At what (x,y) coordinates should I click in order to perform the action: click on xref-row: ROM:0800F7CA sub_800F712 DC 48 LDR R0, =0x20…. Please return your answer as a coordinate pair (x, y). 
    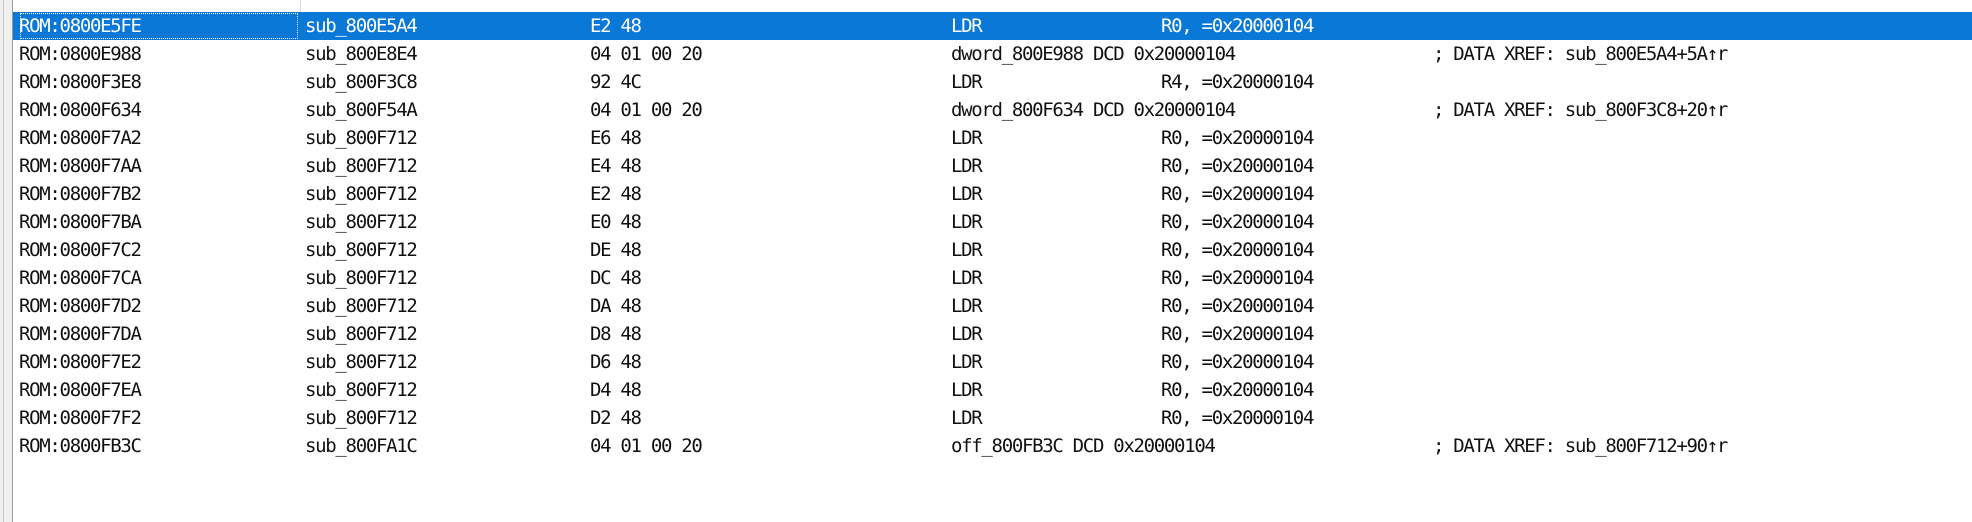
    Looking at the image, I should click on (992, 278).